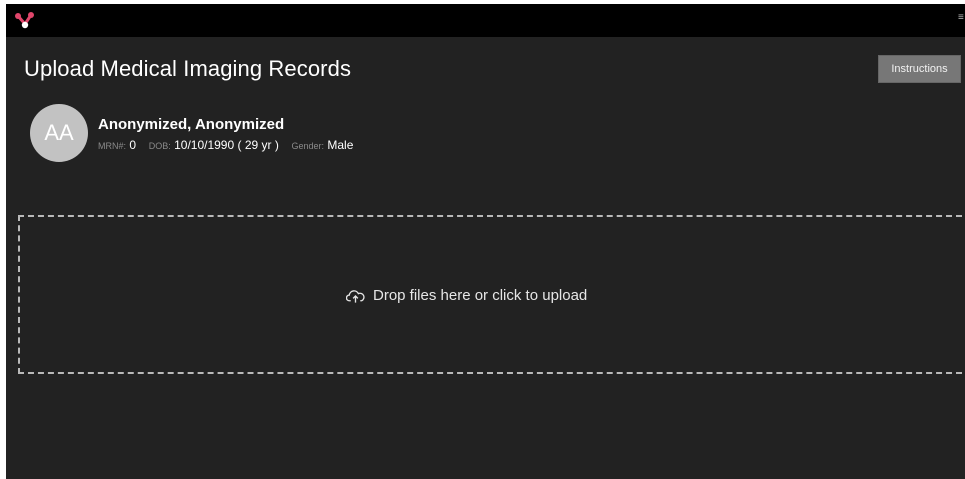 The image size is (965, 479). Describe the element at coordinates (308, 146) in the screenshot. I see `gender-label: Gender:` at that location.